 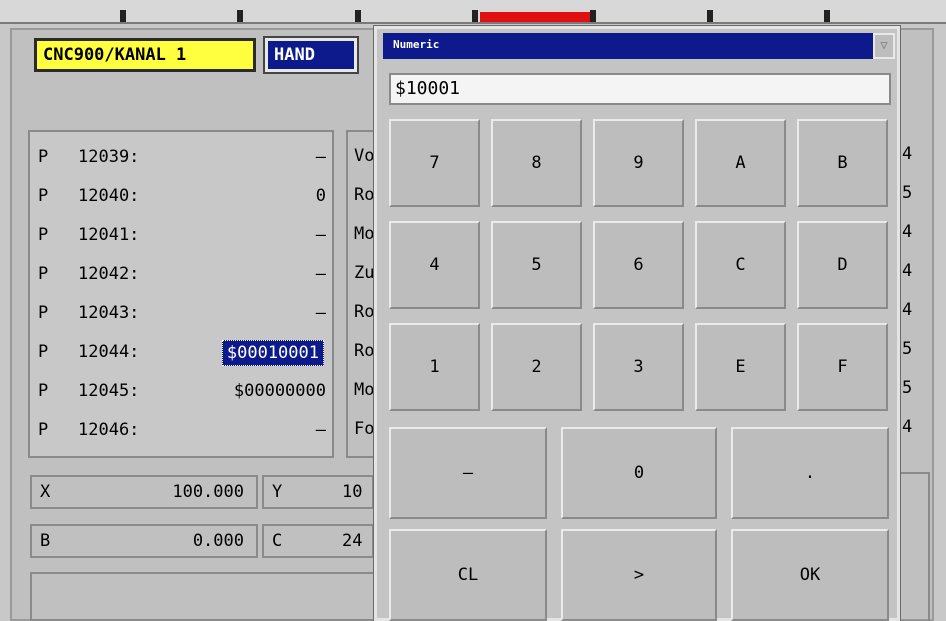 What do you see at coordinates (186, 274) in the screenshot?
I see `param-row: P 12042: –` at bounding box center [186, 274].